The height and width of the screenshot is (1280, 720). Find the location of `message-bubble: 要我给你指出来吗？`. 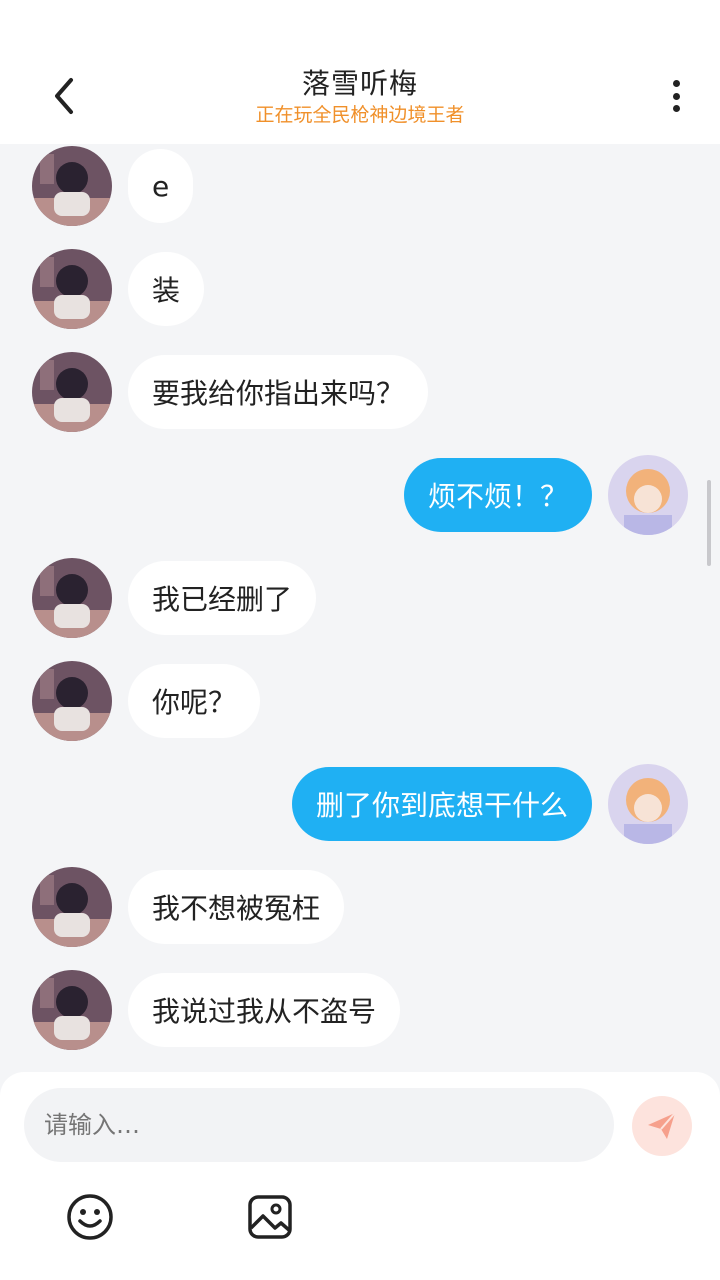

message-bubble: 要我给你指出来吗？ is located at coordinates (278, 392).